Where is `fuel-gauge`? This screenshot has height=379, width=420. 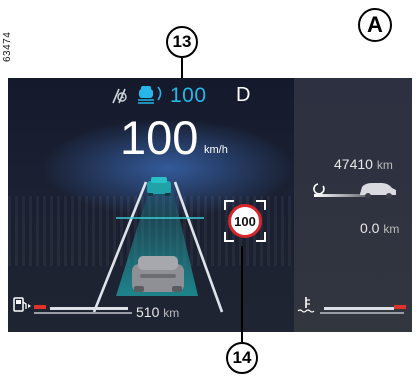
fuel-gauge is located at coordinates (72, 305).